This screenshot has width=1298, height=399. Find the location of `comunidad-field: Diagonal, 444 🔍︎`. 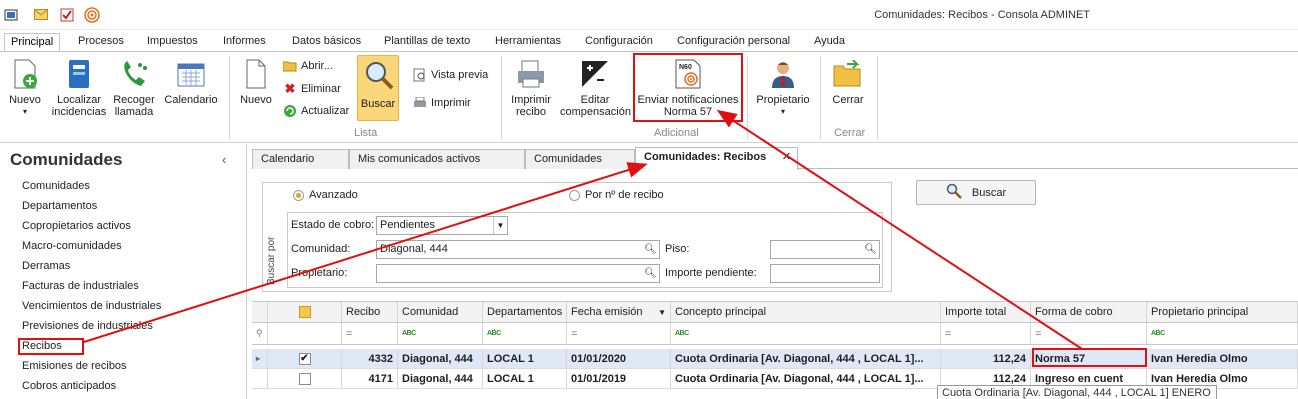

comunidad-field: Diagonal, 444 🔍︎ is located at coordinates (518, 249).